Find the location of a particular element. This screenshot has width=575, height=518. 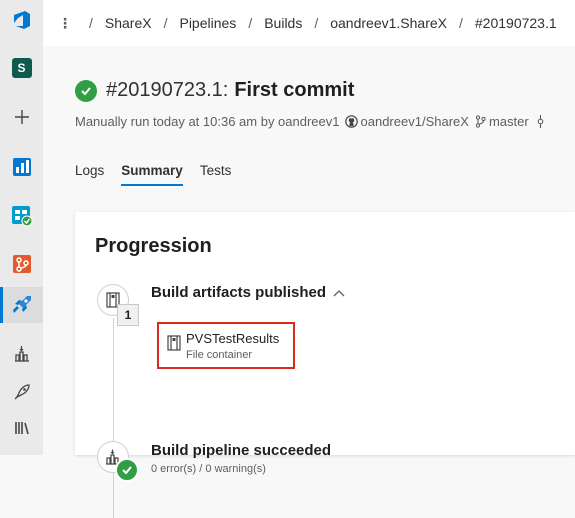

releases-nav is located at coordinates (21, 392).